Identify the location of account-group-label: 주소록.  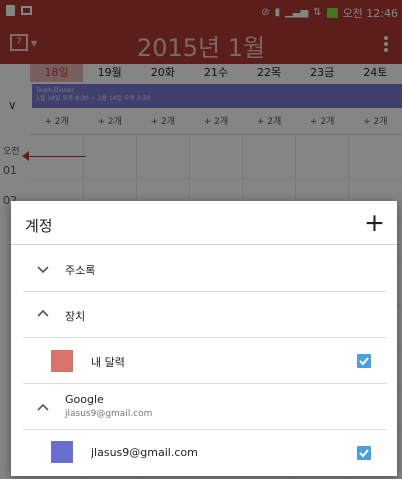
(80, 270).